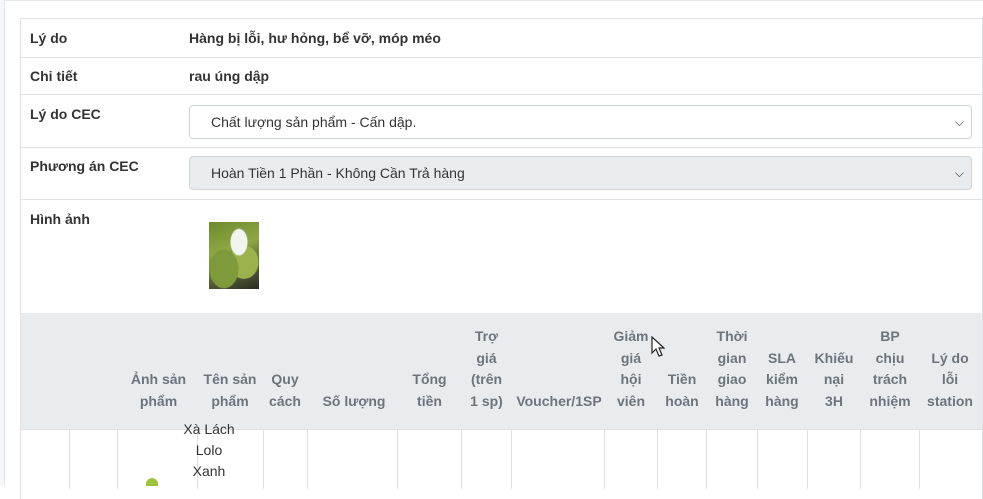 This screenshot has height=499, width=983. I want to click on cec-option-label: Phương án CEC, so click(84, 166).